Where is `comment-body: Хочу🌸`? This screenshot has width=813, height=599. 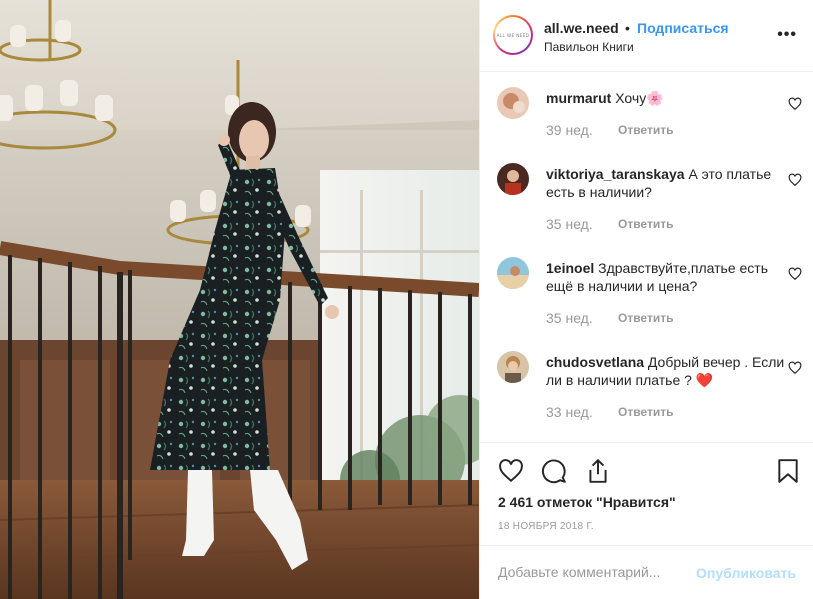 comment-body: Хочу🌸 is located at coordinates (639, 98).